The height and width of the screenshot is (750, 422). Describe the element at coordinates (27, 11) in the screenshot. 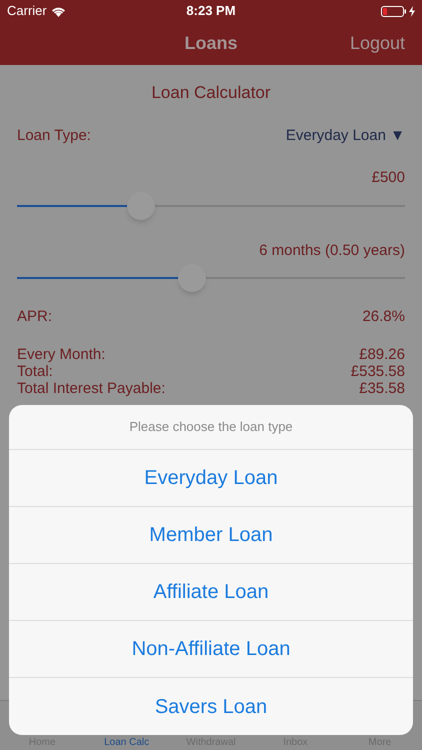

I see `carrier-label: Carrier` at that location.